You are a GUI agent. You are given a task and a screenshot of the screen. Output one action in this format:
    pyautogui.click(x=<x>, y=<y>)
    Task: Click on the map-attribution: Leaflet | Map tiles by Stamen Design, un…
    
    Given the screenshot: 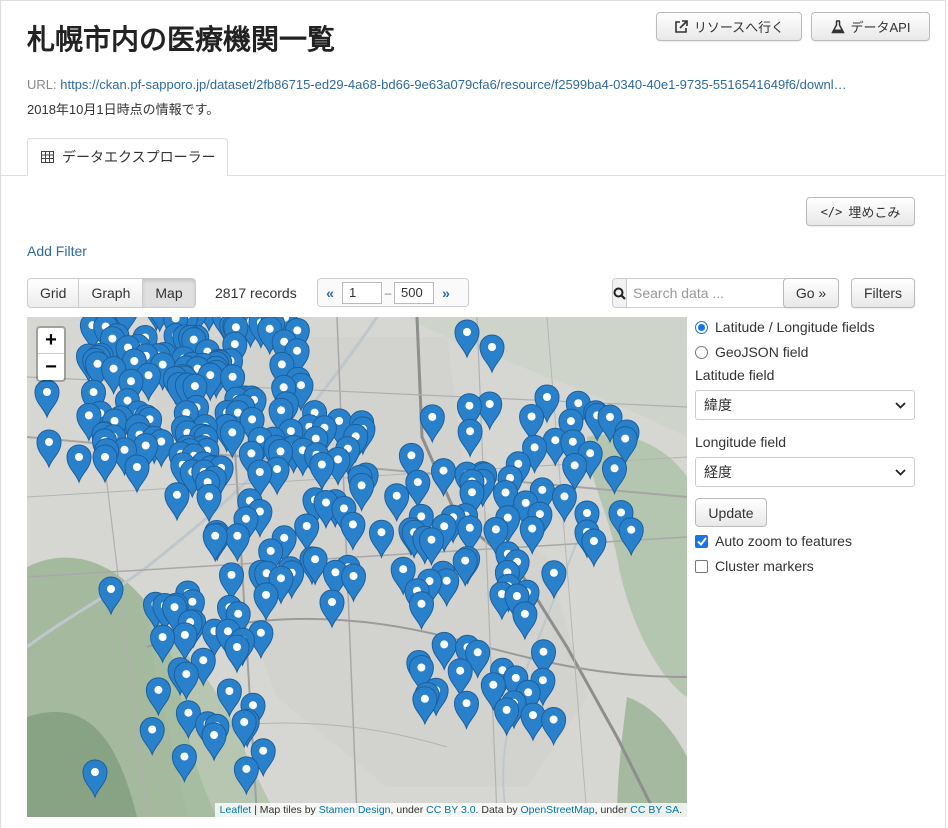 What is the action you would take?
    pyautogui.click(x=450, y=810)
    